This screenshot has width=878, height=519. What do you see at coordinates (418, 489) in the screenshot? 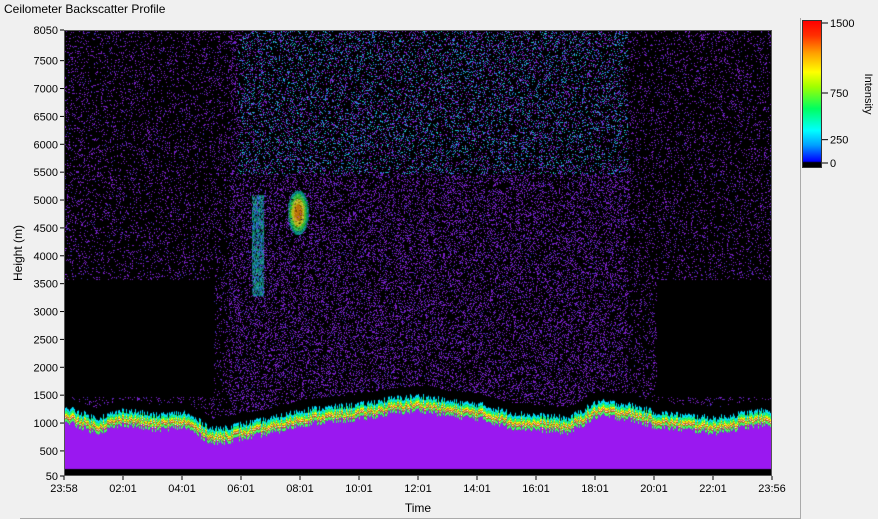
I see `x-tick-label: 12:01` at bounding box center [418, 489].